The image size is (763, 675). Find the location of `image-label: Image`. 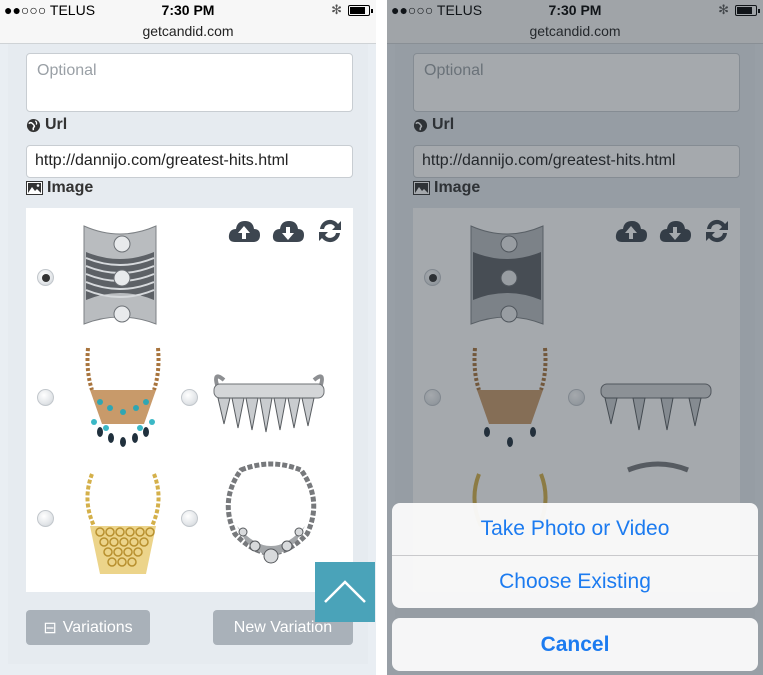

image-label: Image is located at coordinates (59, 188).